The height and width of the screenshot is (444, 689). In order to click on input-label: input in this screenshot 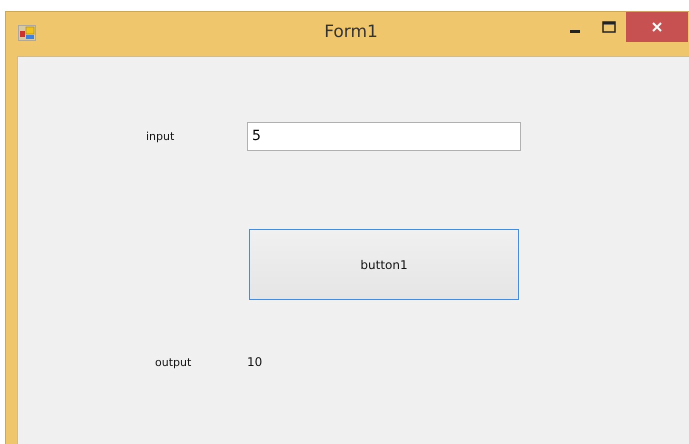, I will do `click(161, 136)`.